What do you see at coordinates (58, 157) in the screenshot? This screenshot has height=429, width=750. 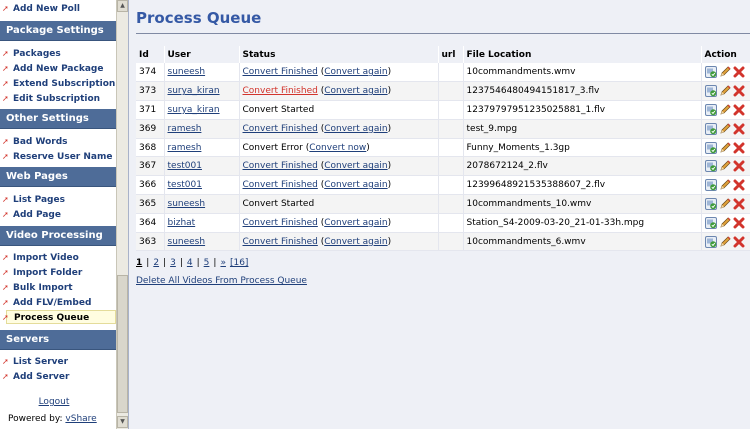 I see `sidebar-item-reserve-user-name: ➚ Reserve User Name` at bounding box center [58, 157].